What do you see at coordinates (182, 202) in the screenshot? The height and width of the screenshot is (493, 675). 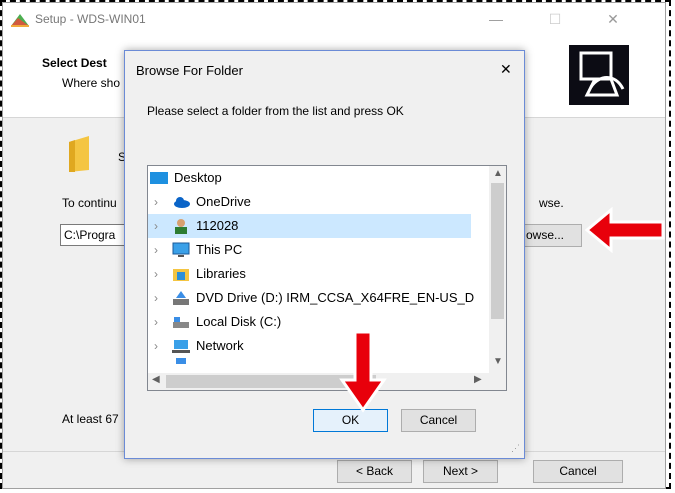 I see `onedrive-icon` at bounding box center [182, 202].